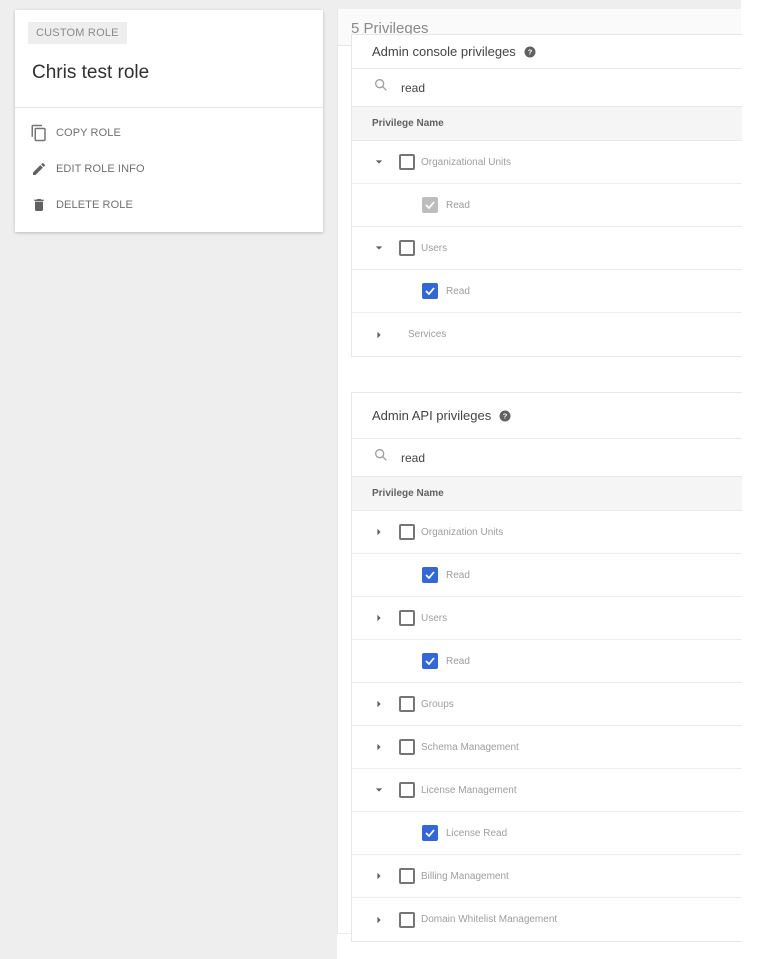 This screenshot has width=768, height=959. I want to click on copy-role-button: COPY ROLE, so click(75, 133).